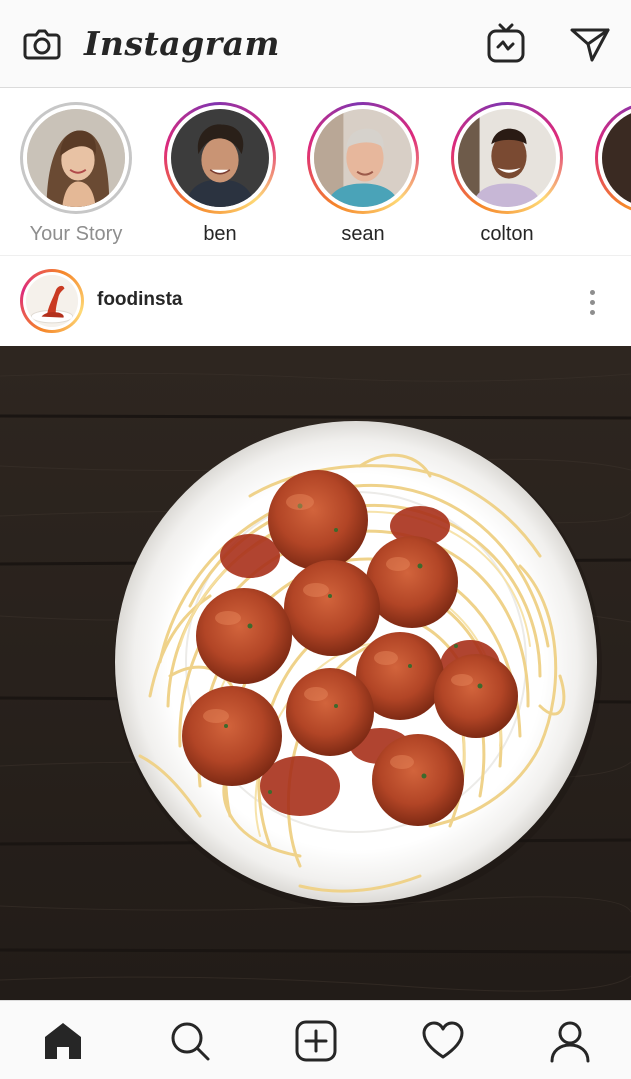  Describe the element at coordinates (182, 43) in the screenshot. I see `app-wordmark: Instagram` at that location.